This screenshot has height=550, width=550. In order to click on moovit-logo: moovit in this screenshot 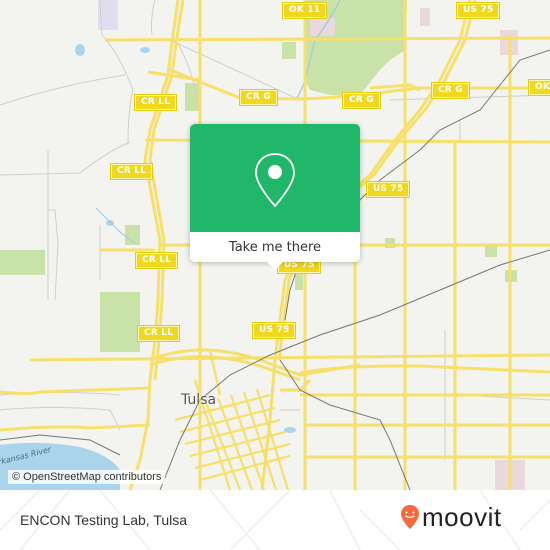, I will do `click(451, 517)`.